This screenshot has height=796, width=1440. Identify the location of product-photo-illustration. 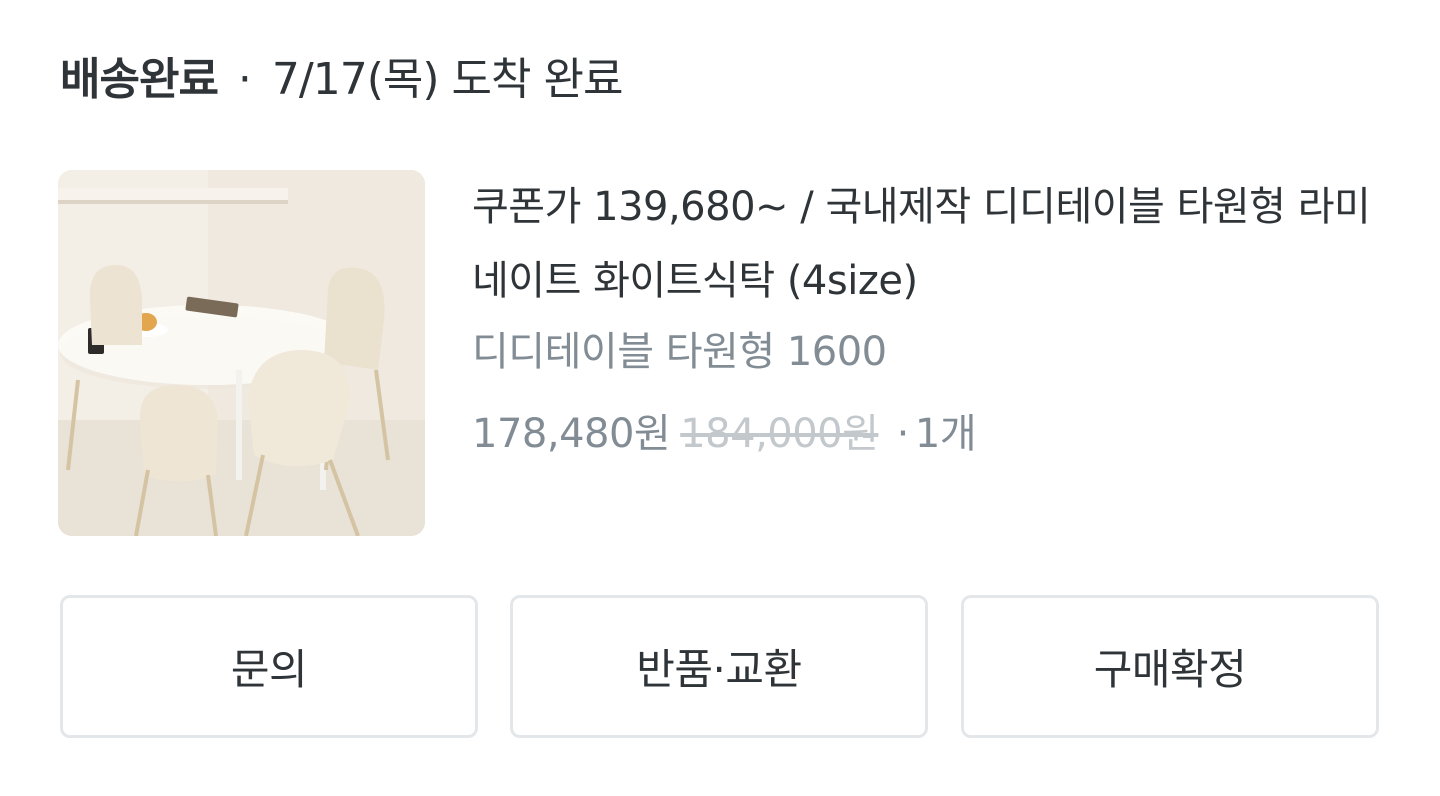
(241, 353).